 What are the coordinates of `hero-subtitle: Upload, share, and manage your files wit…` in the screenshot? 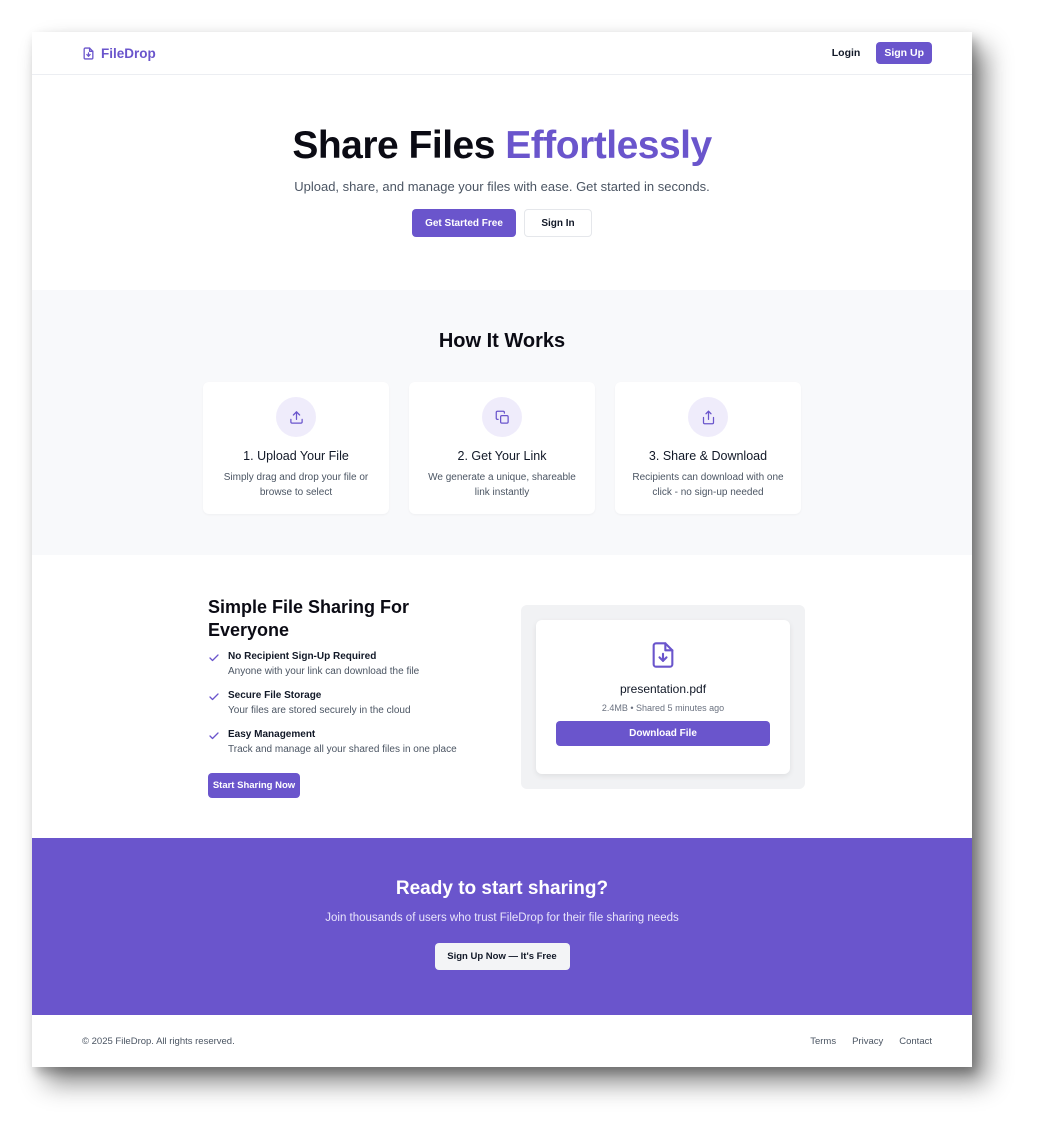 It's located at (502, 186).